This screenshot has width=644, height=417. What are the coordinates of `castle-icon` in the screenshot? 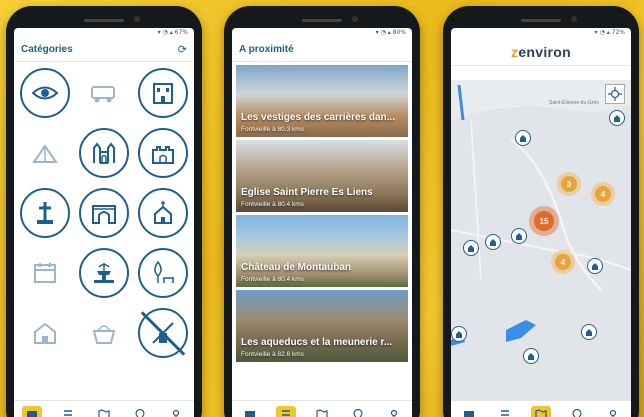 It's located at (162, 153).